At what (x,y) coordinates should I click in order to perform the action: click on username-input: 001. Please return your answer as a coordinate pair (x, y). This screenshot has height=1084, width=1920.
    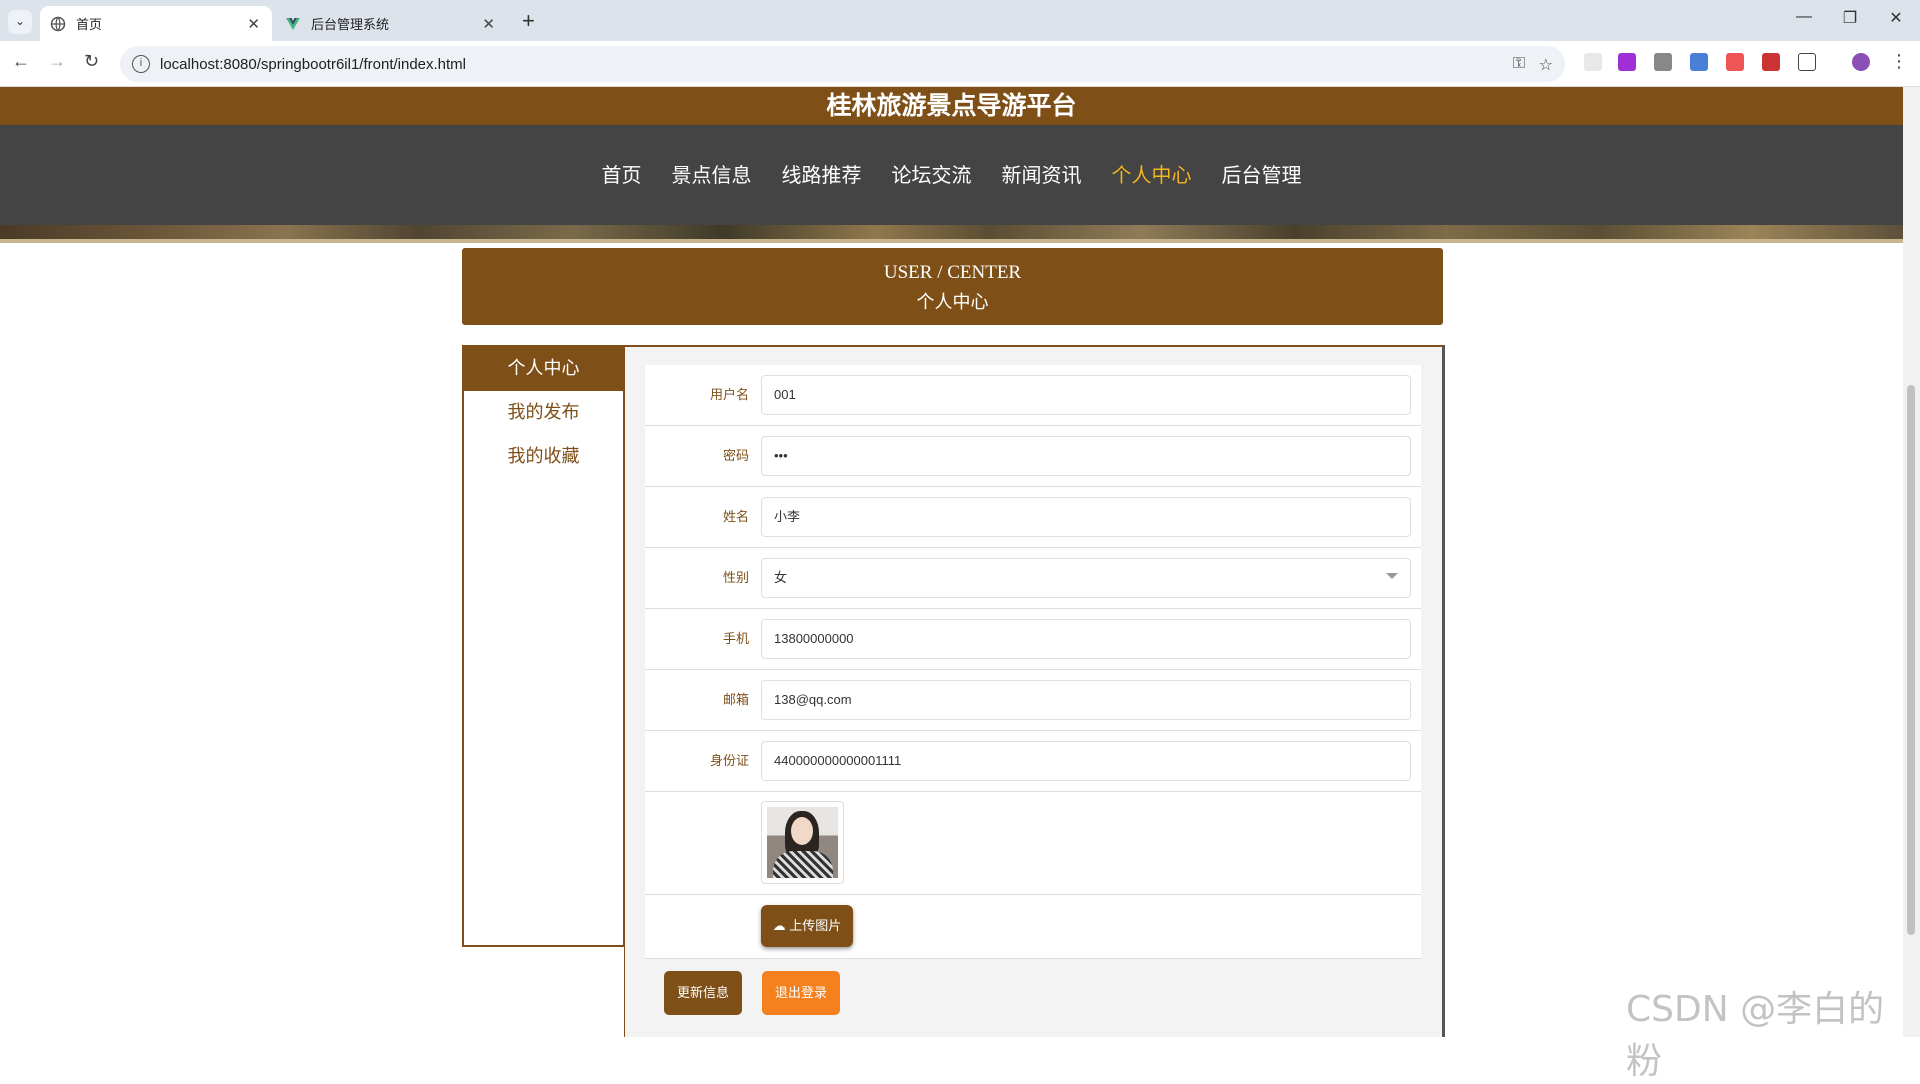
    Looking at the image, I should click on (1086, 395).